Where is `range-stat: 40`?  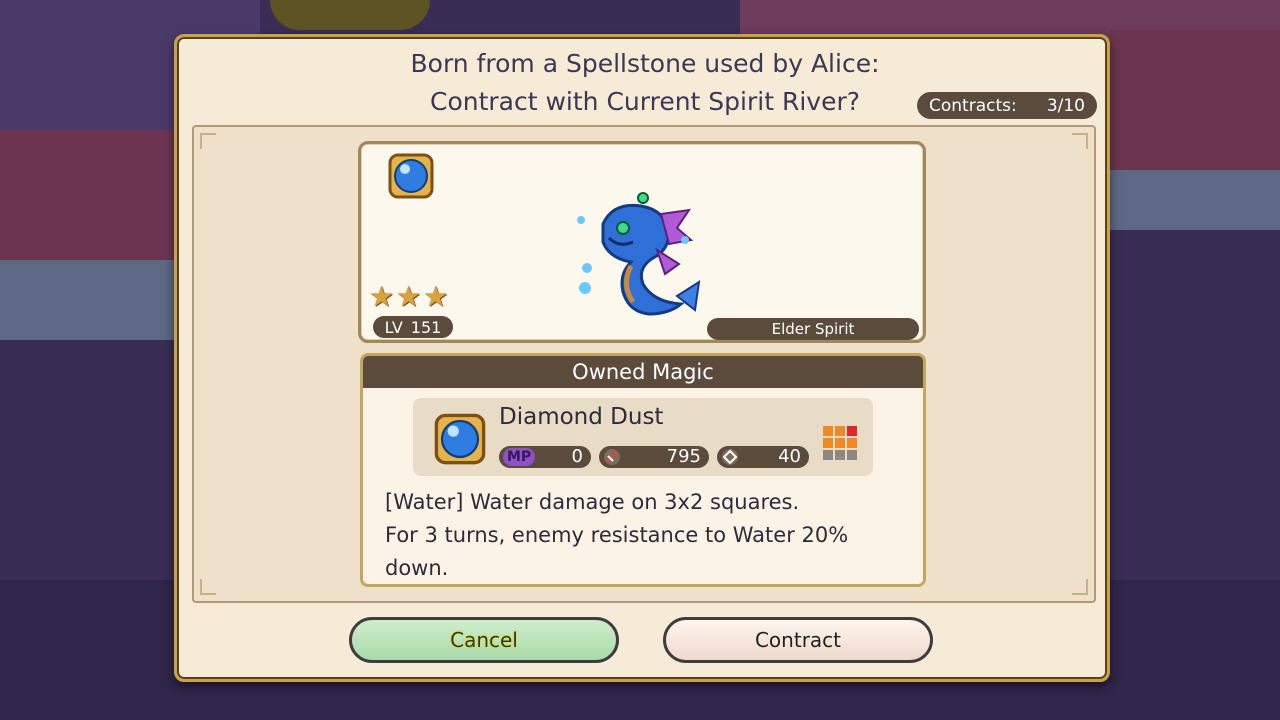 range-stat: 40 is located at coordinates (763, 457).